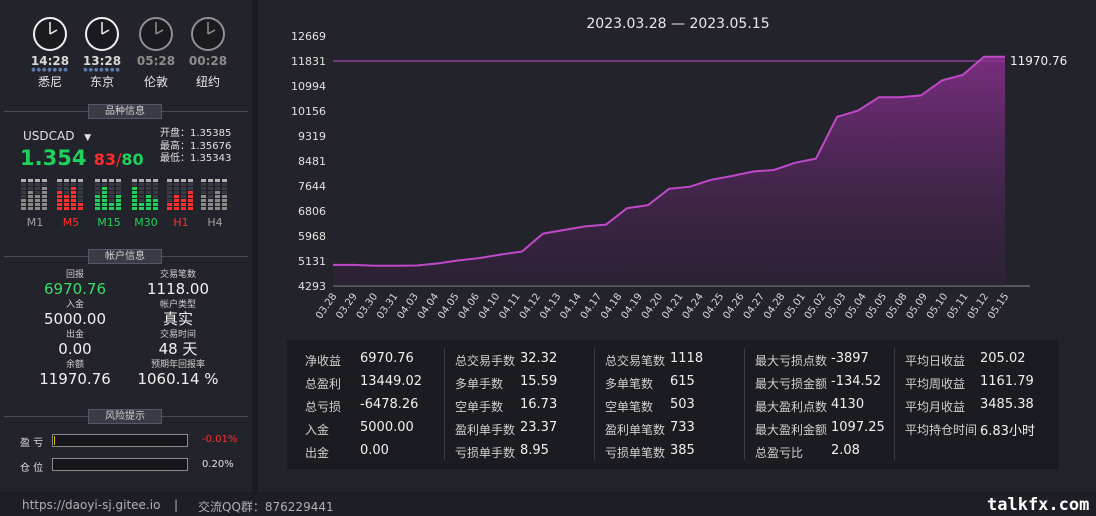 The width and height of the screenshot is (1096, 516). I want to click on stat-label: 多单笔数, so click(629, 384).